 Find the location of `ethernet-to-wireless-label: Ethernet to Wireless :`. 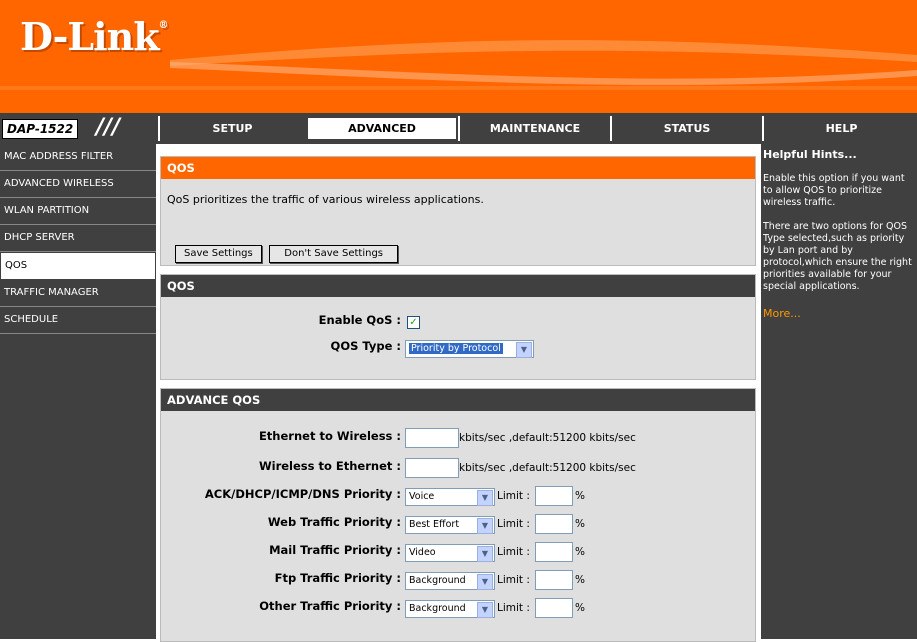

ethernet-to-wireless-label: Ethernet to Wireless : is located at coordinates (329, 436).